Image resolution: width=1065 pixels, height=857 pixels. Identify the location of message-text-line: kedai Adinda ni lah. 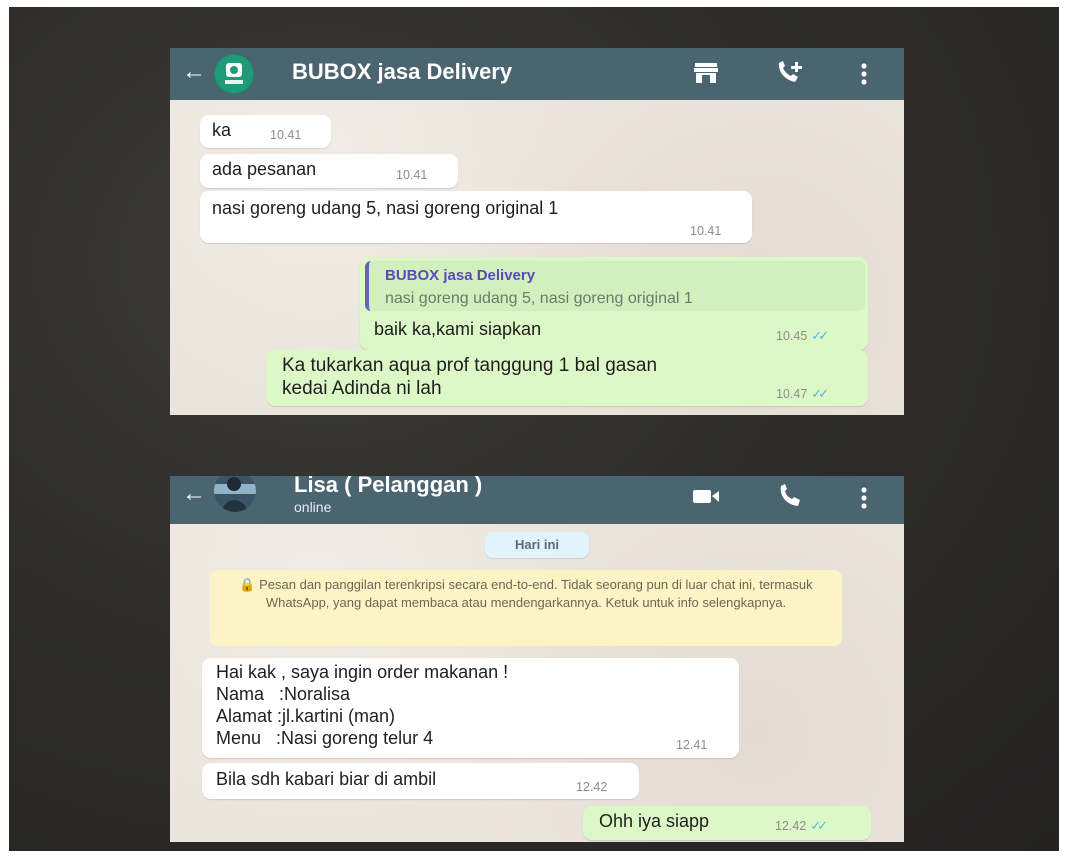
(362, 388).